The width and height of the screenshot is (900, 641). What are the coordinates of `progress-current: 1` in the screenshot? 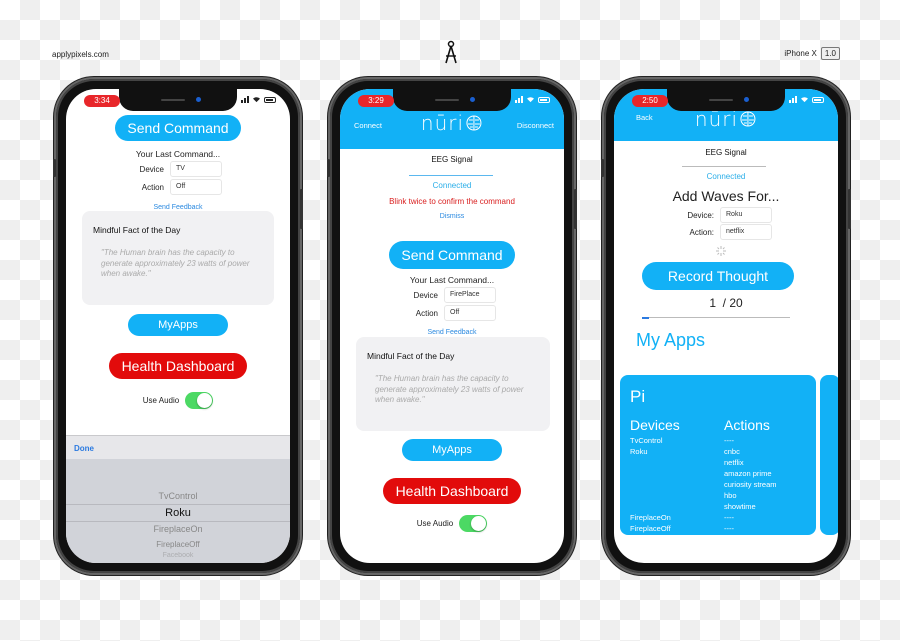 It's located at (712, 303).